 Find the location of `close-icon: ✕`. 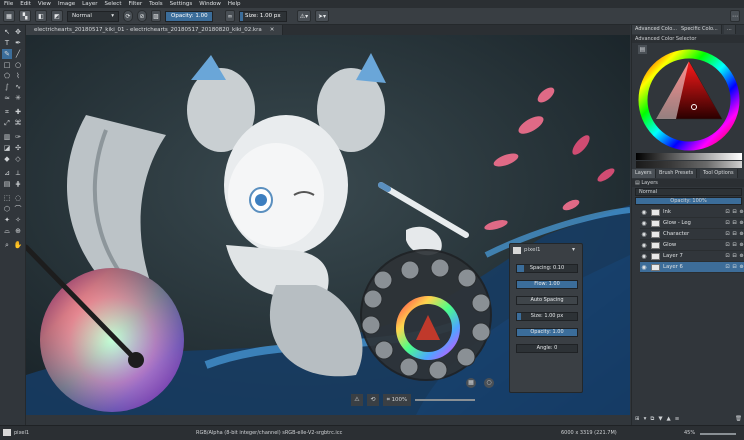

close-icon: ✕ is located at coordinates (272, 30).